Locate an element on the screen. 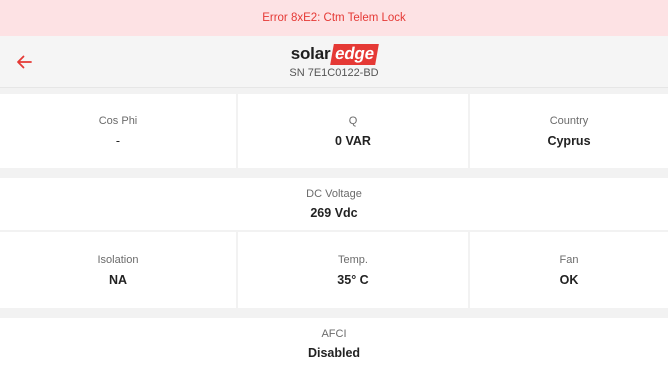  isolation-label: Isolation is located at coordinates (118, 259).